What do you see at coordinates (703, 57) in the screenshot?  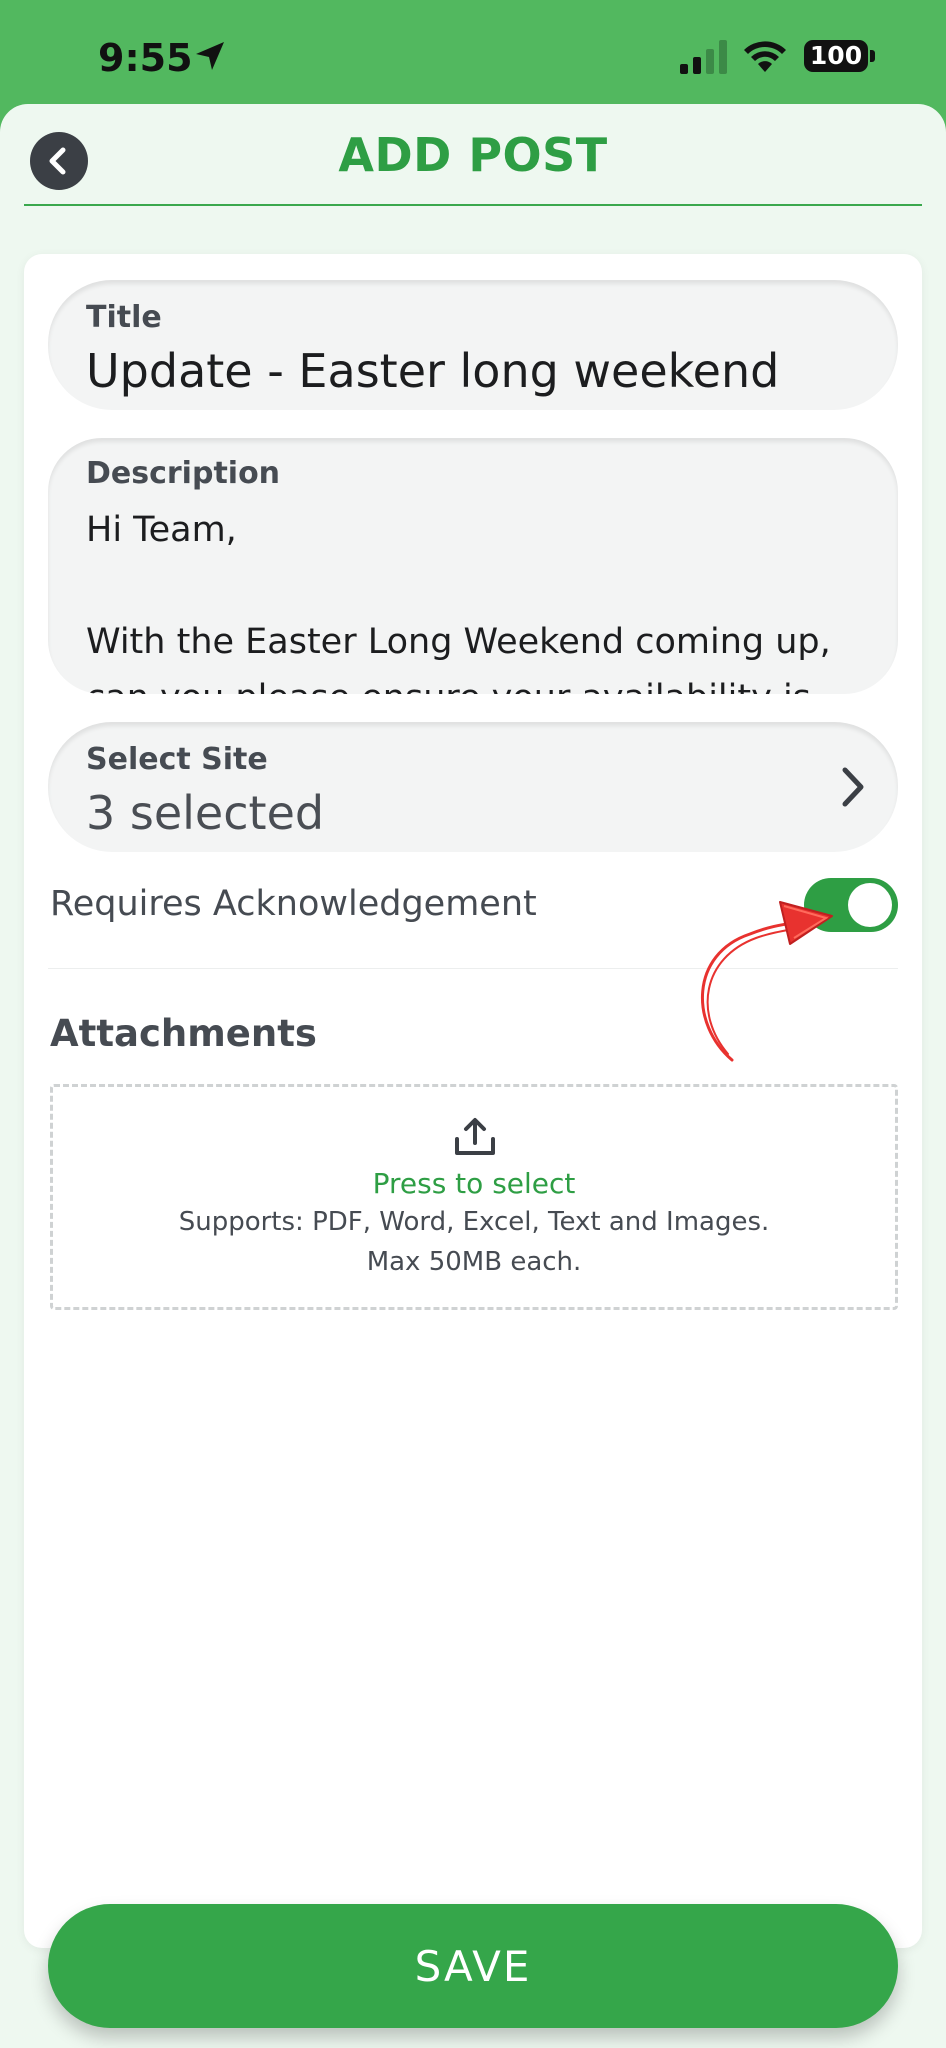 I see `cellular-signal-icon` at bounding box center [703, 57].